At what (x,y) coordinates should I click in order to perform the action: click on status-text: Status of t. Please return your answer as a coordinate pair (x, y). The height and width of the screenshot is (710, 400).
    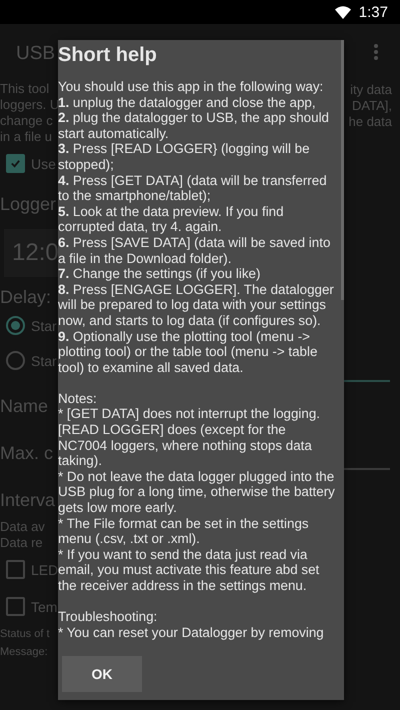
    Looking at the image, I should click on (25, 634).